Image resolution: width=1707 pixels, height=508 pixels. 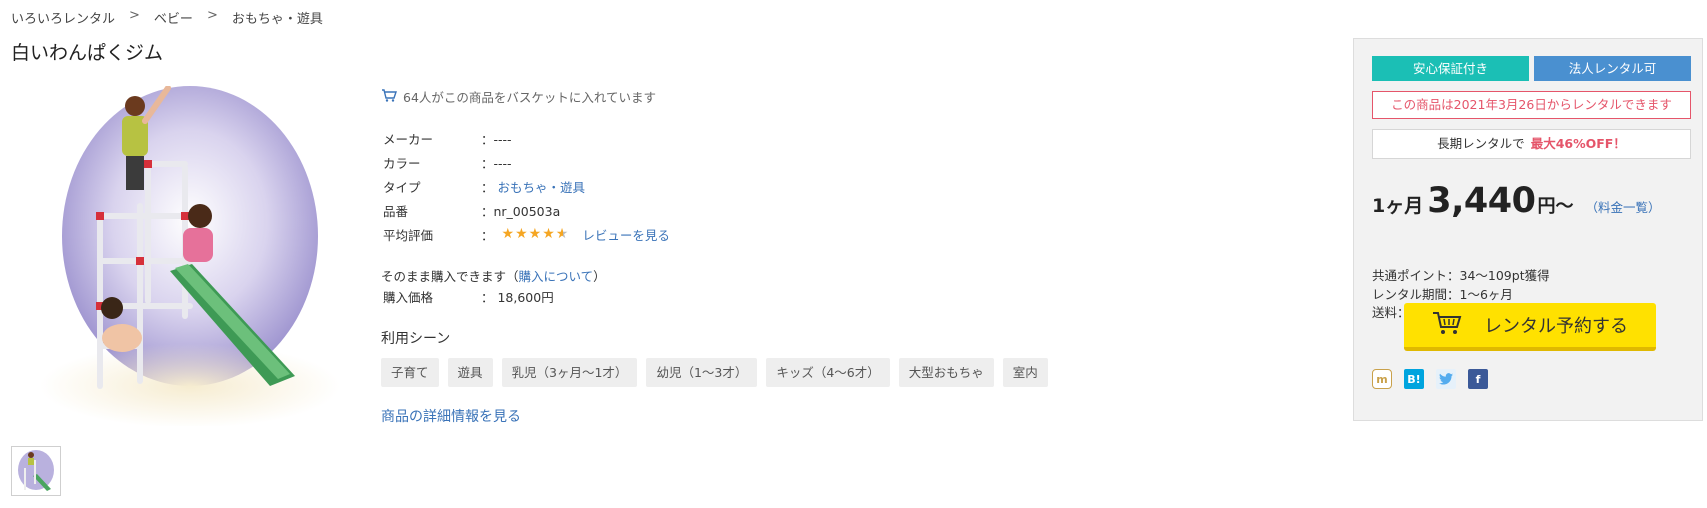 I want to click on spec-key: タイプ, so click(x=402, y=187).